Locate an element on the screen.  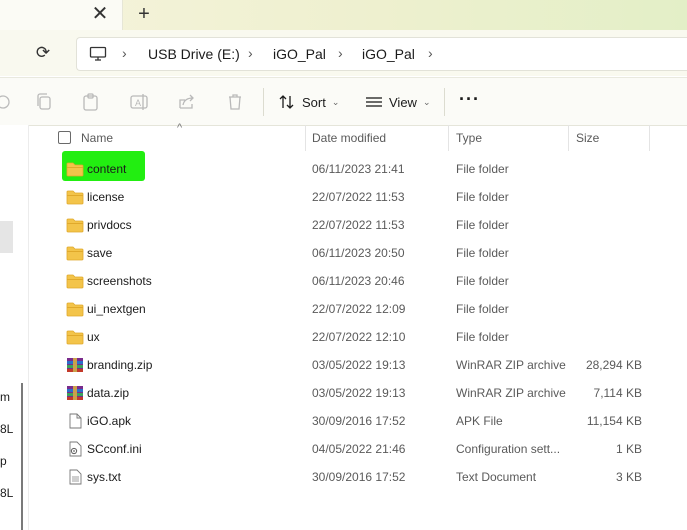
see-more-button: ··· is located at coordinates (469, 99).